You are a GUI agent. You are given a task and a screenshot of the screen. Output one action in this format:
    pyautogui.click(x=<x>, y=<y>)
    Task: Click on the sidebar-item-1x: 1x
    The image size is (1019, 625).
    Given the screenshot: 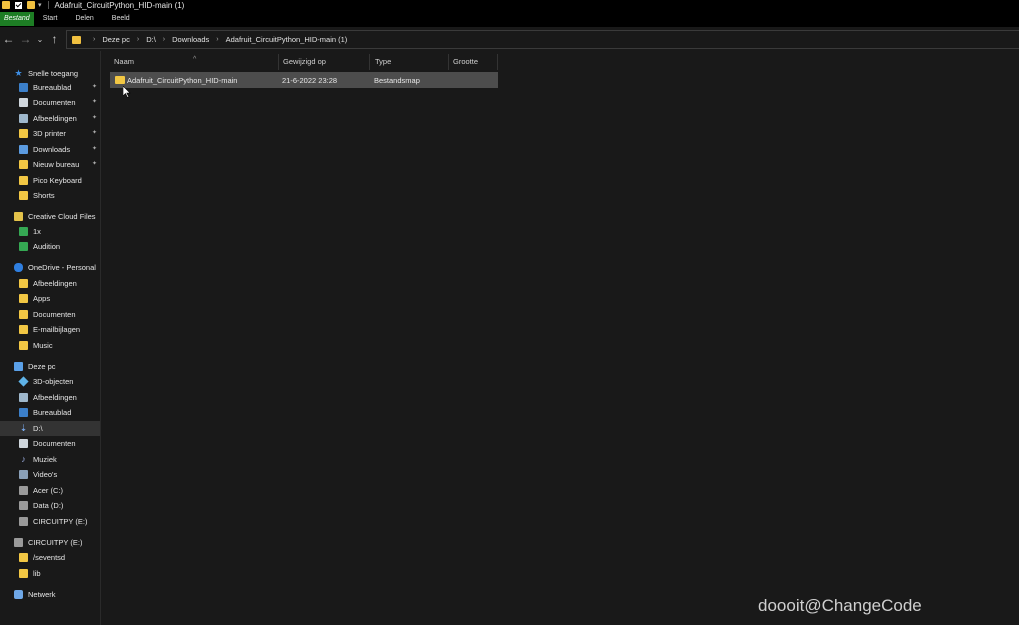 What is the action you would take?
    pyautogui.click(x=50, y=231)
    